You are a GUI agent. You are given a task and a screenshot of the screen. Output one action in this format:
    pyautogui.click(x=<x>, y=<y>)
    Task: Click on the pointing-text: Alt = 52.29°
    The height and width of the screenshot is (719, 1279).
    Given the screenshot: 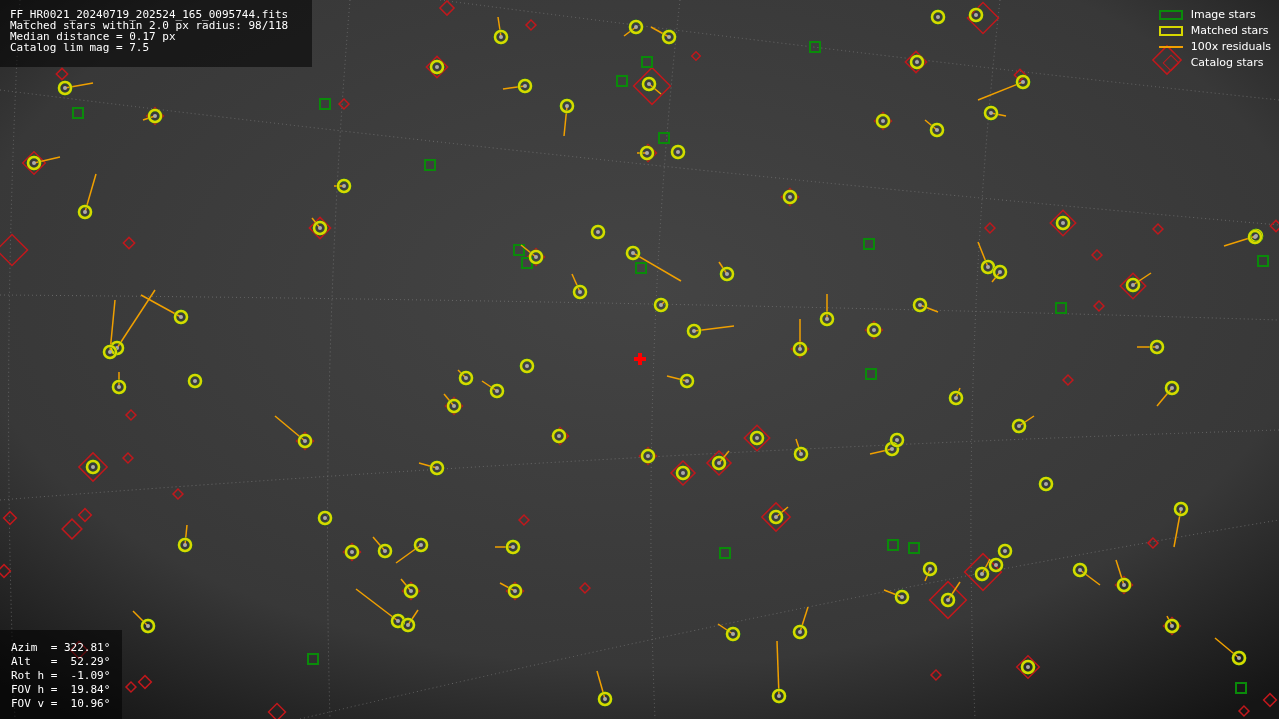 What is the action you would take?
    pyautogui.click(x=61, y=661)
    